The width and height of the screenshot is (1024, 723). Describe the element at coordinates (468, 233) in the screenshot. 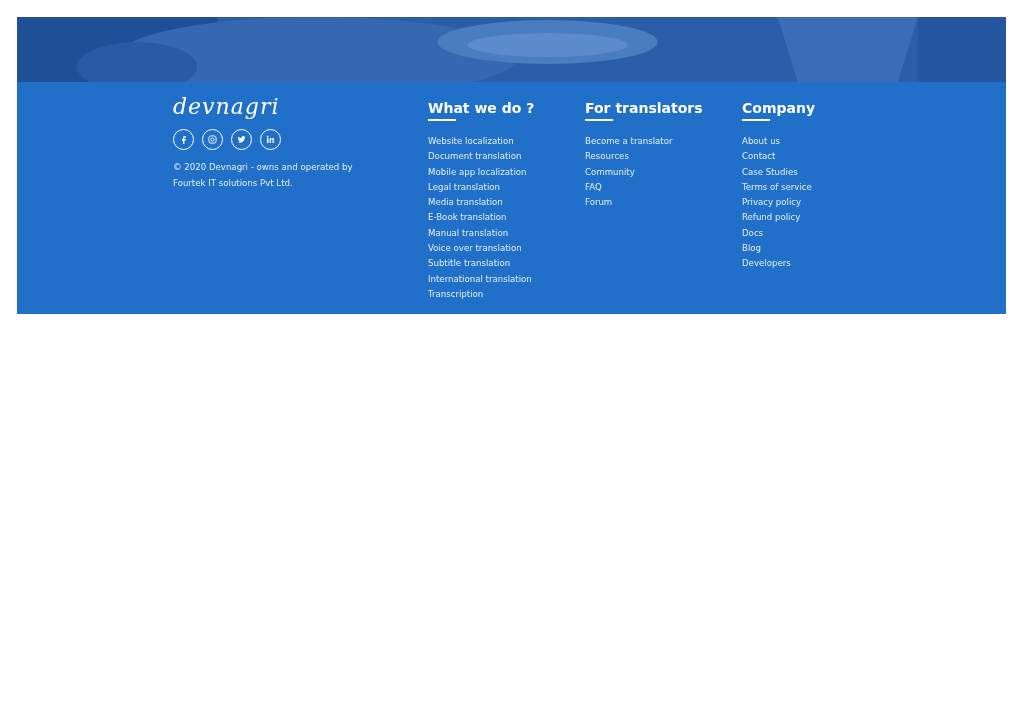

I see `footer-link: Manual translation` at that location.